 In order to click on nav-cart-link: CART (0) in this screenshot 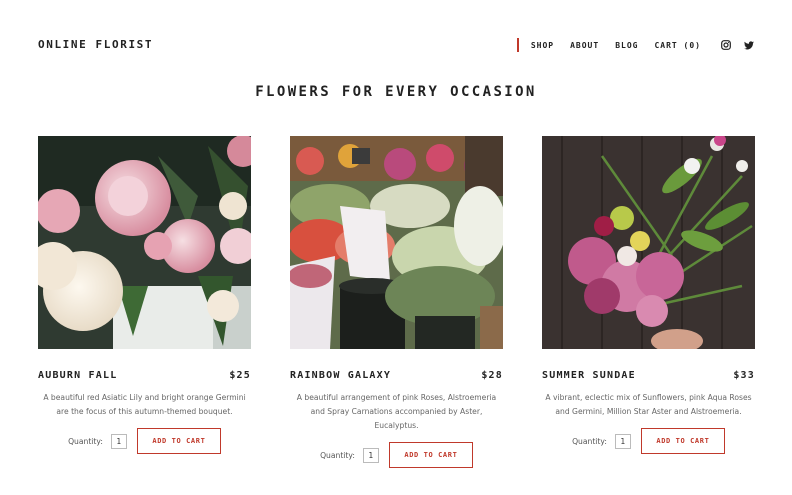, I will do `click(677, 45)`.